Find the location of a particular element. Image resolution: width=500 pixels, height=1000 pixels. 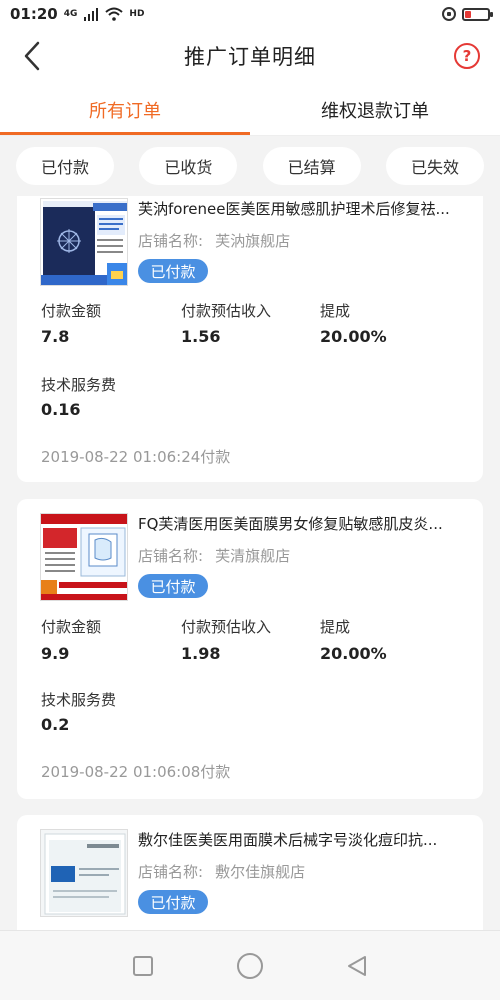

shop-name: 芙清旗舰店 is located at coordinates (253, 556).